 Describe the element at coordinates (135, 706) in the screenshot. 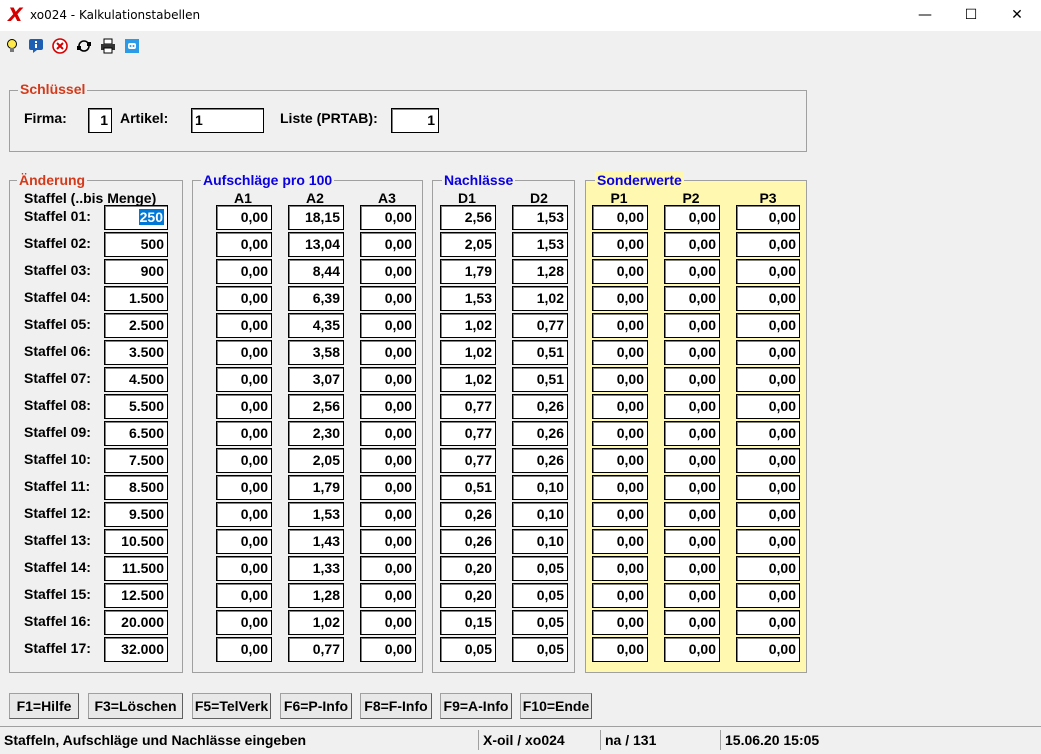

I see `f3-delete-button: F3=Löschen` at that location.